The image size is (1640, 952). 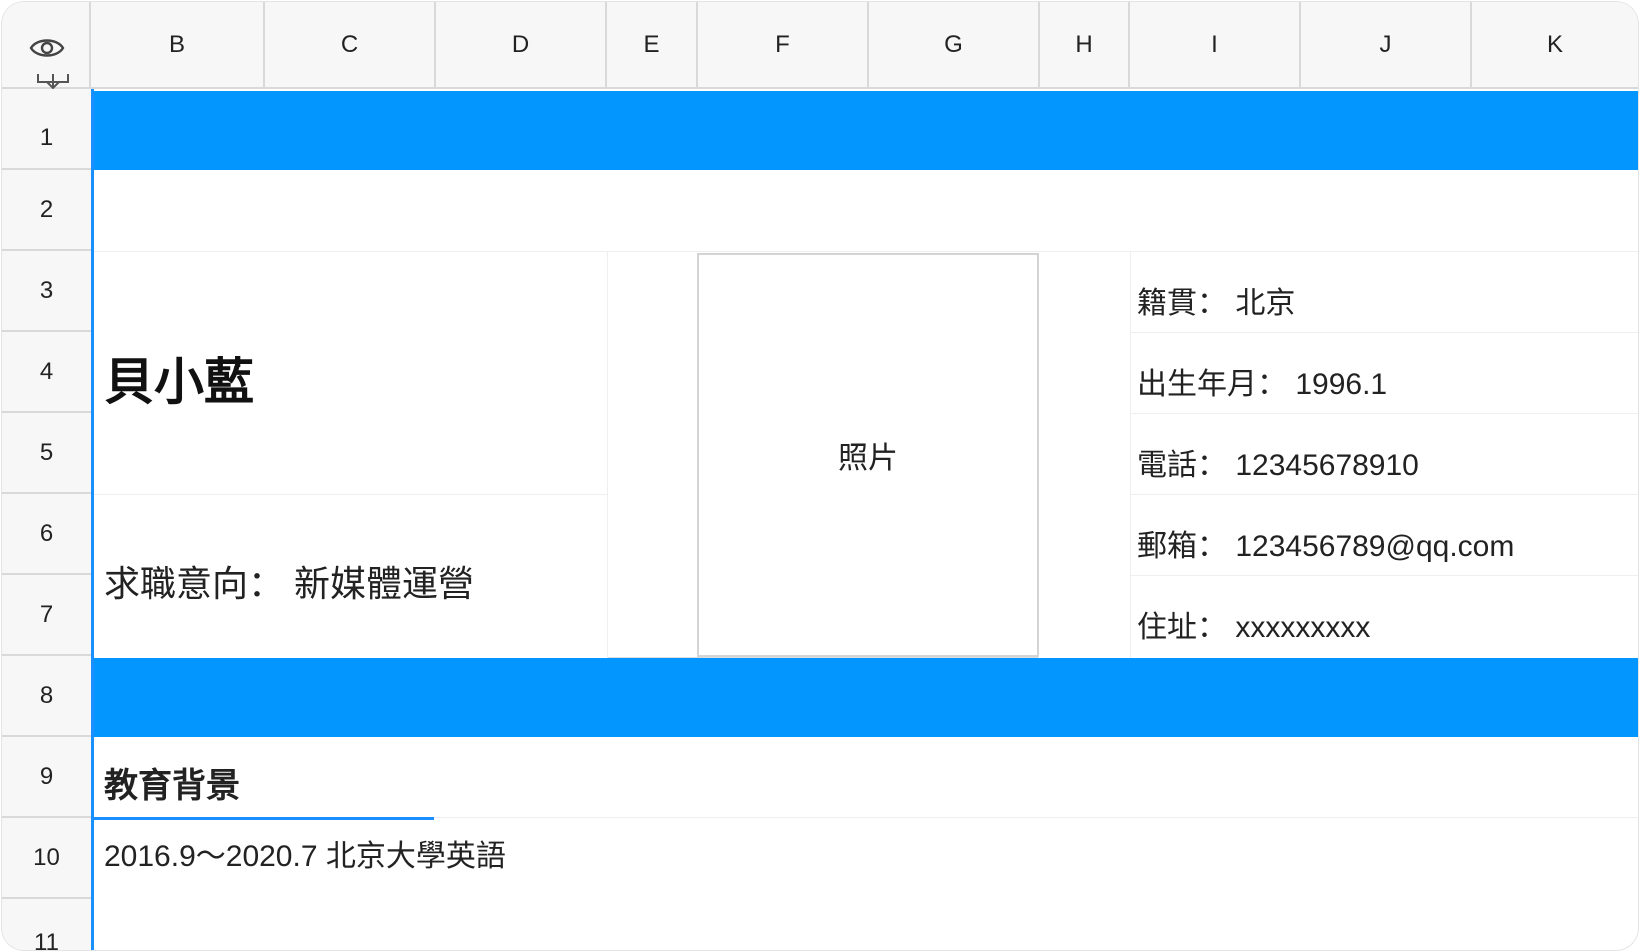 What do you see at coordinates (783, 45) in the screenshot?
I see `column-header-f: F` at bounding box center [783, 45].